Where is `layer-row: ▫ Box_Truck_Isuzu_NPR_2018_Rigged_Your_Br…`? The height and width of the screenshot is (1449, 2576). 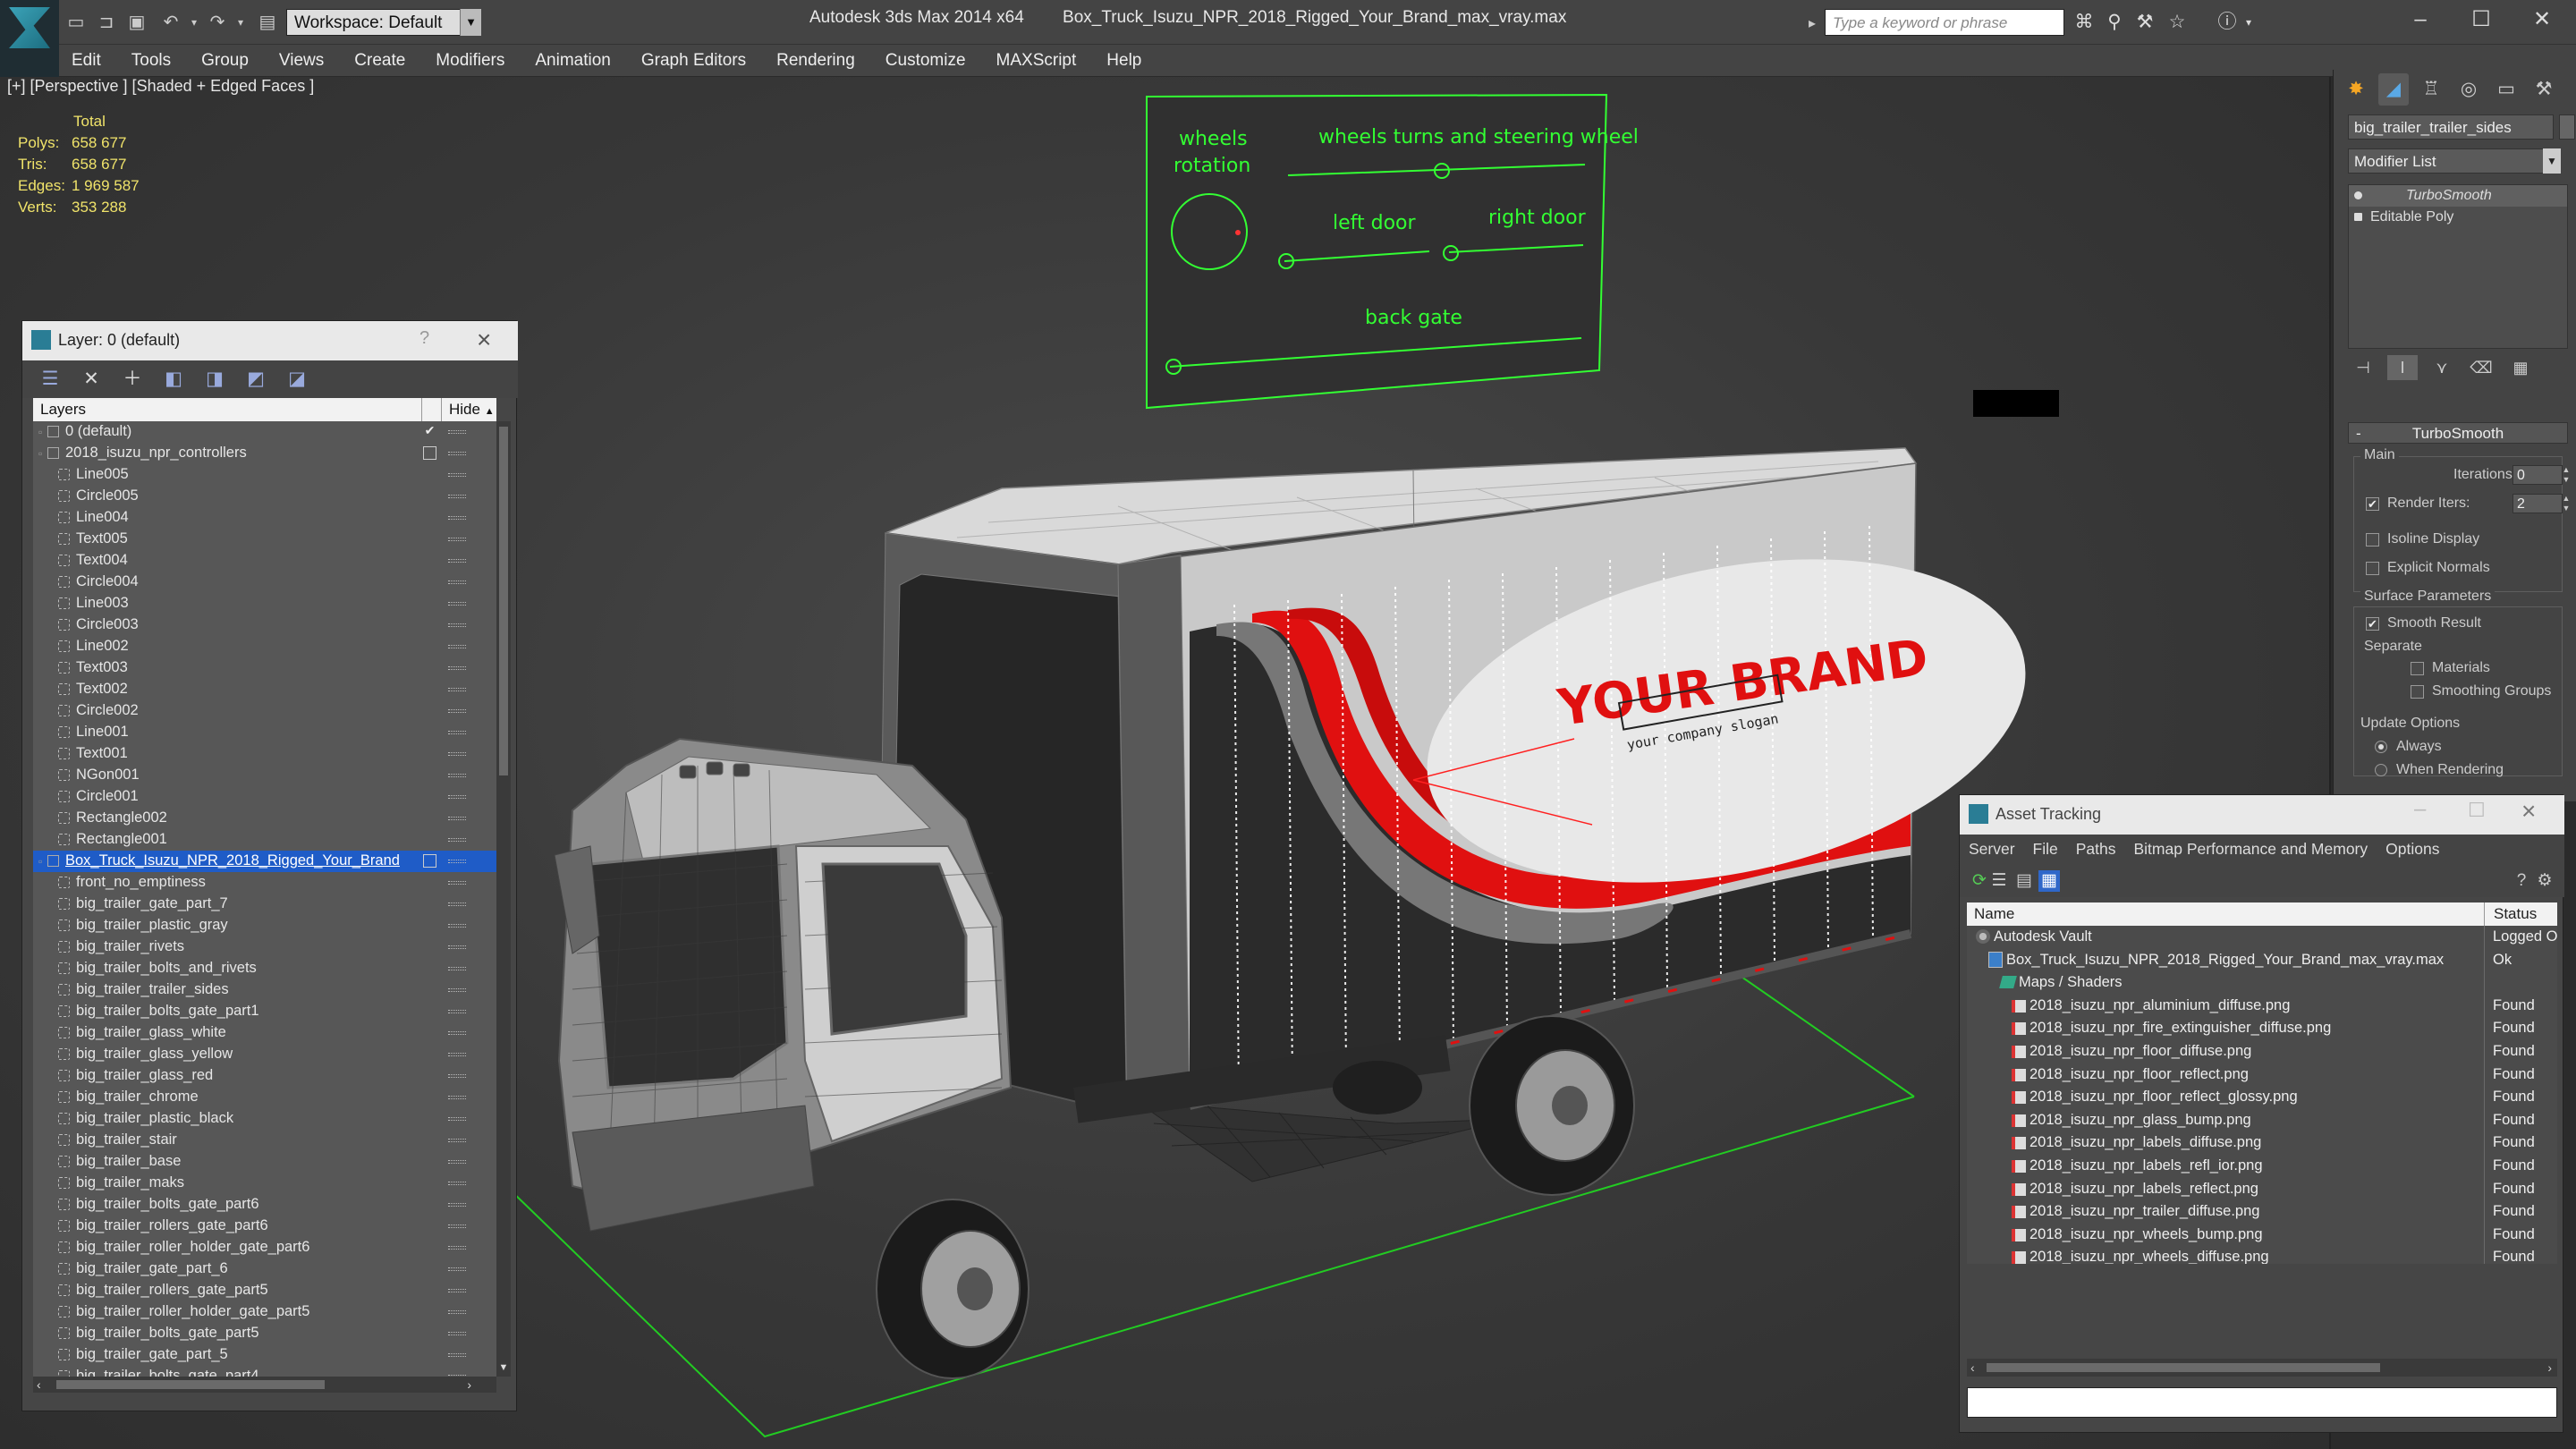 layer-row: ▫ Box_Truck_Isuzu_NPR_2018_Rigged_Your_Br… is located at coordinates (264, 861).